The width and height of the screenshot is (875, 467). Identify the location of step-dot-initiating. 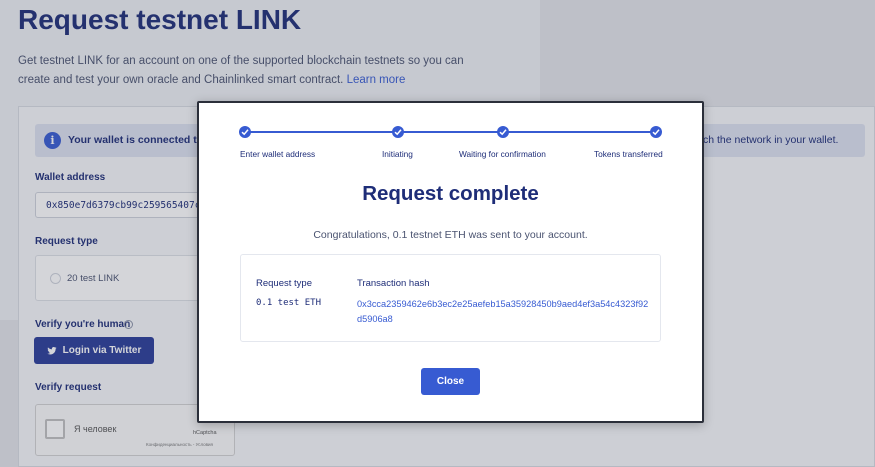
(398, 132).